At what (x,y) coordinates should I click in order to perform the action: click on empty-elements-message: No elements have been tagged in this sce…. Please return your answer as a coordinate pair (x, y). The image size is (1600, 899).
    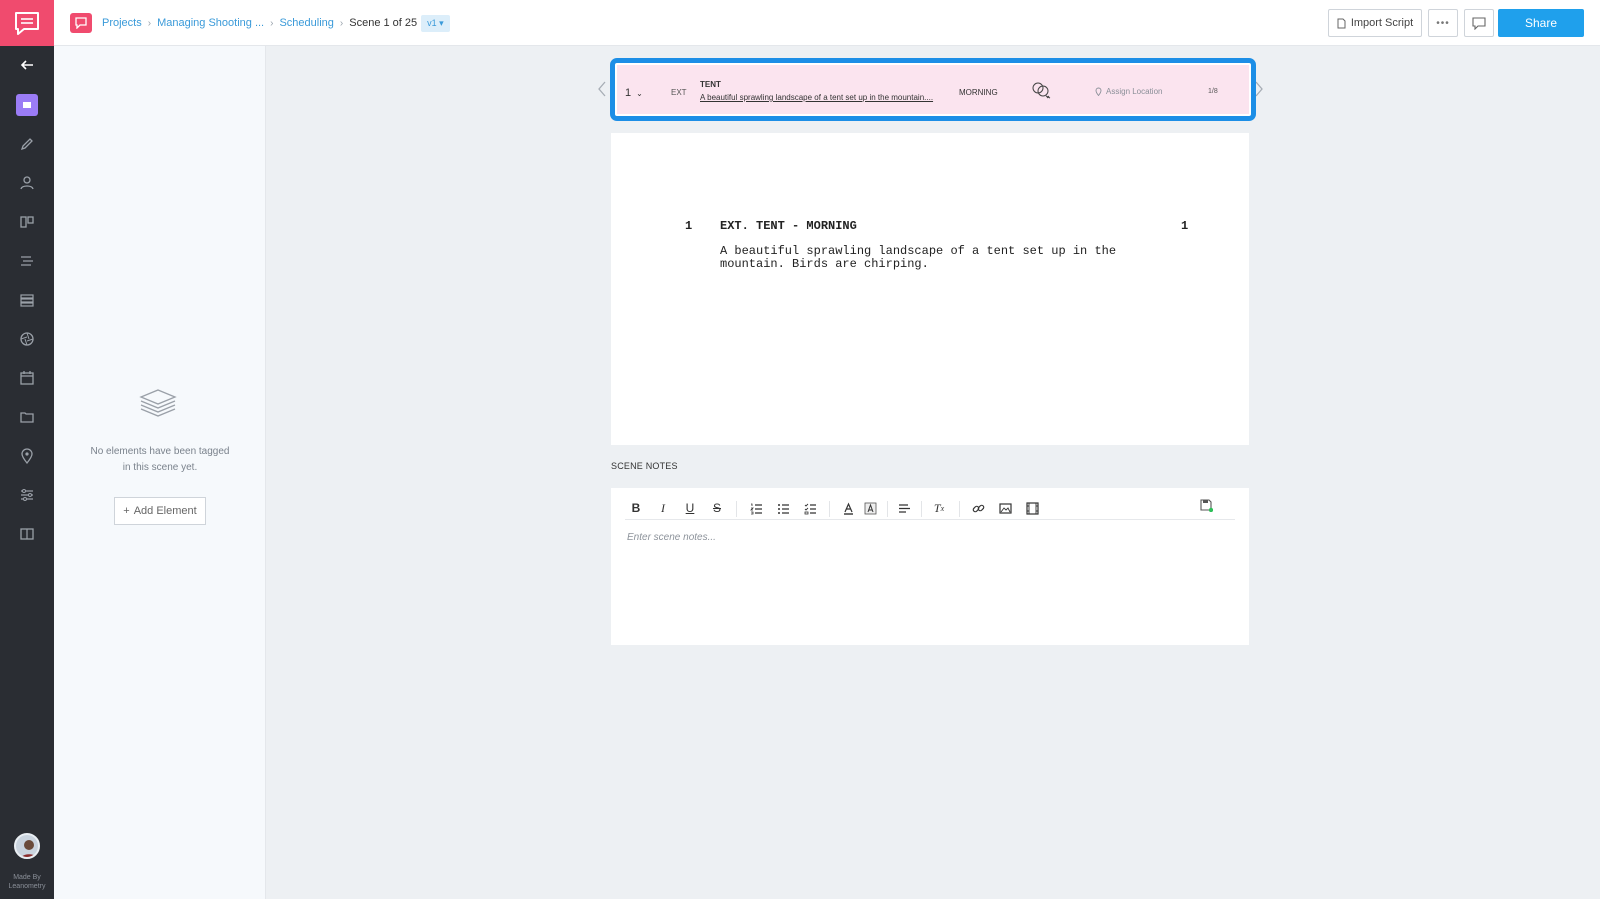
    Looking at the image, I should click on (160, 459).